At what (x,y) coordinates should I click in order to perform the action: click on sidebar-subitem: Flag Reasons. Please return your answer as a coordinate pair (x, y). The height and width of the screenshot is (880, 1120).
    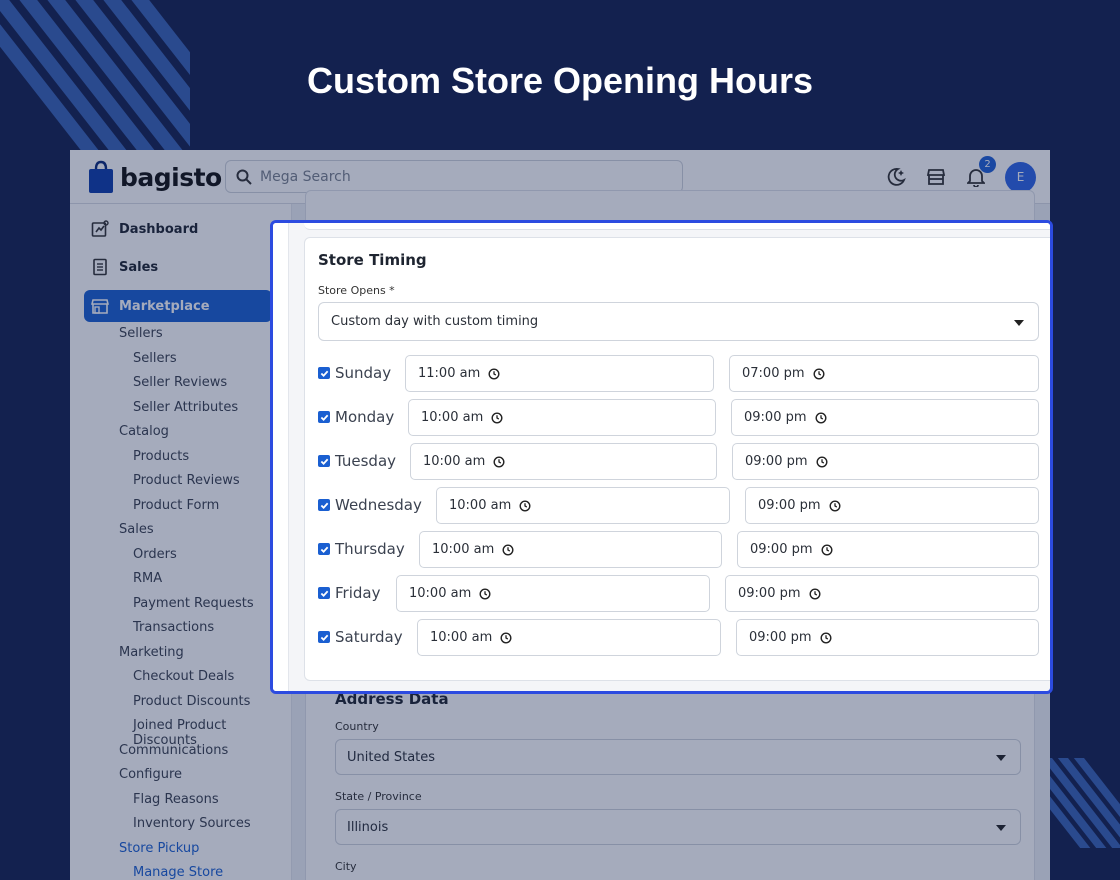
    Looking at the image, I should click on (176, 799).